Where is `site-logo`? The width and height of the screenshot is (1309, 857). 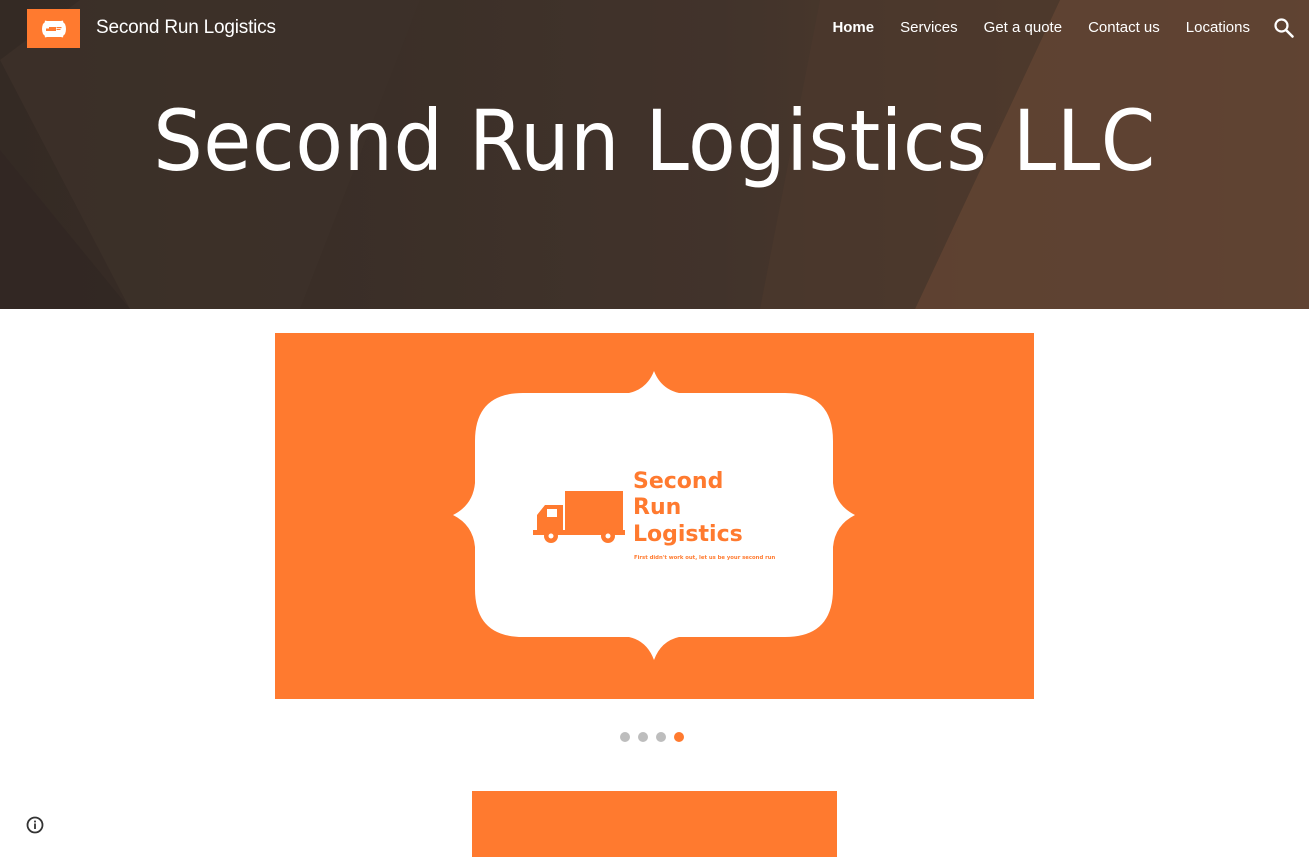 site-logo is located at coordinates (53, 28).